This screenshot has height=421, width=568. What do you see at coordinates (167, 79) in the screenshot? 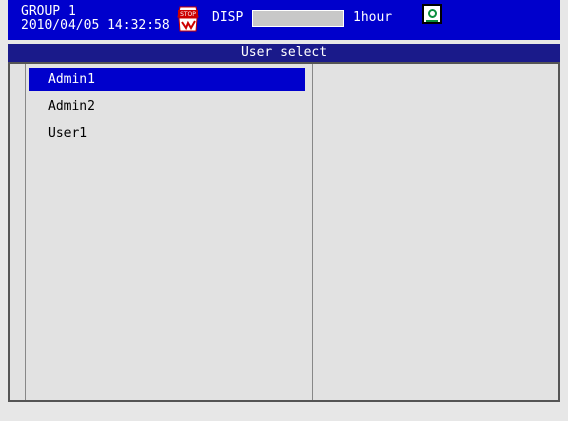
I see `user-list-item: Admin1` at bounding box center [167, 79].